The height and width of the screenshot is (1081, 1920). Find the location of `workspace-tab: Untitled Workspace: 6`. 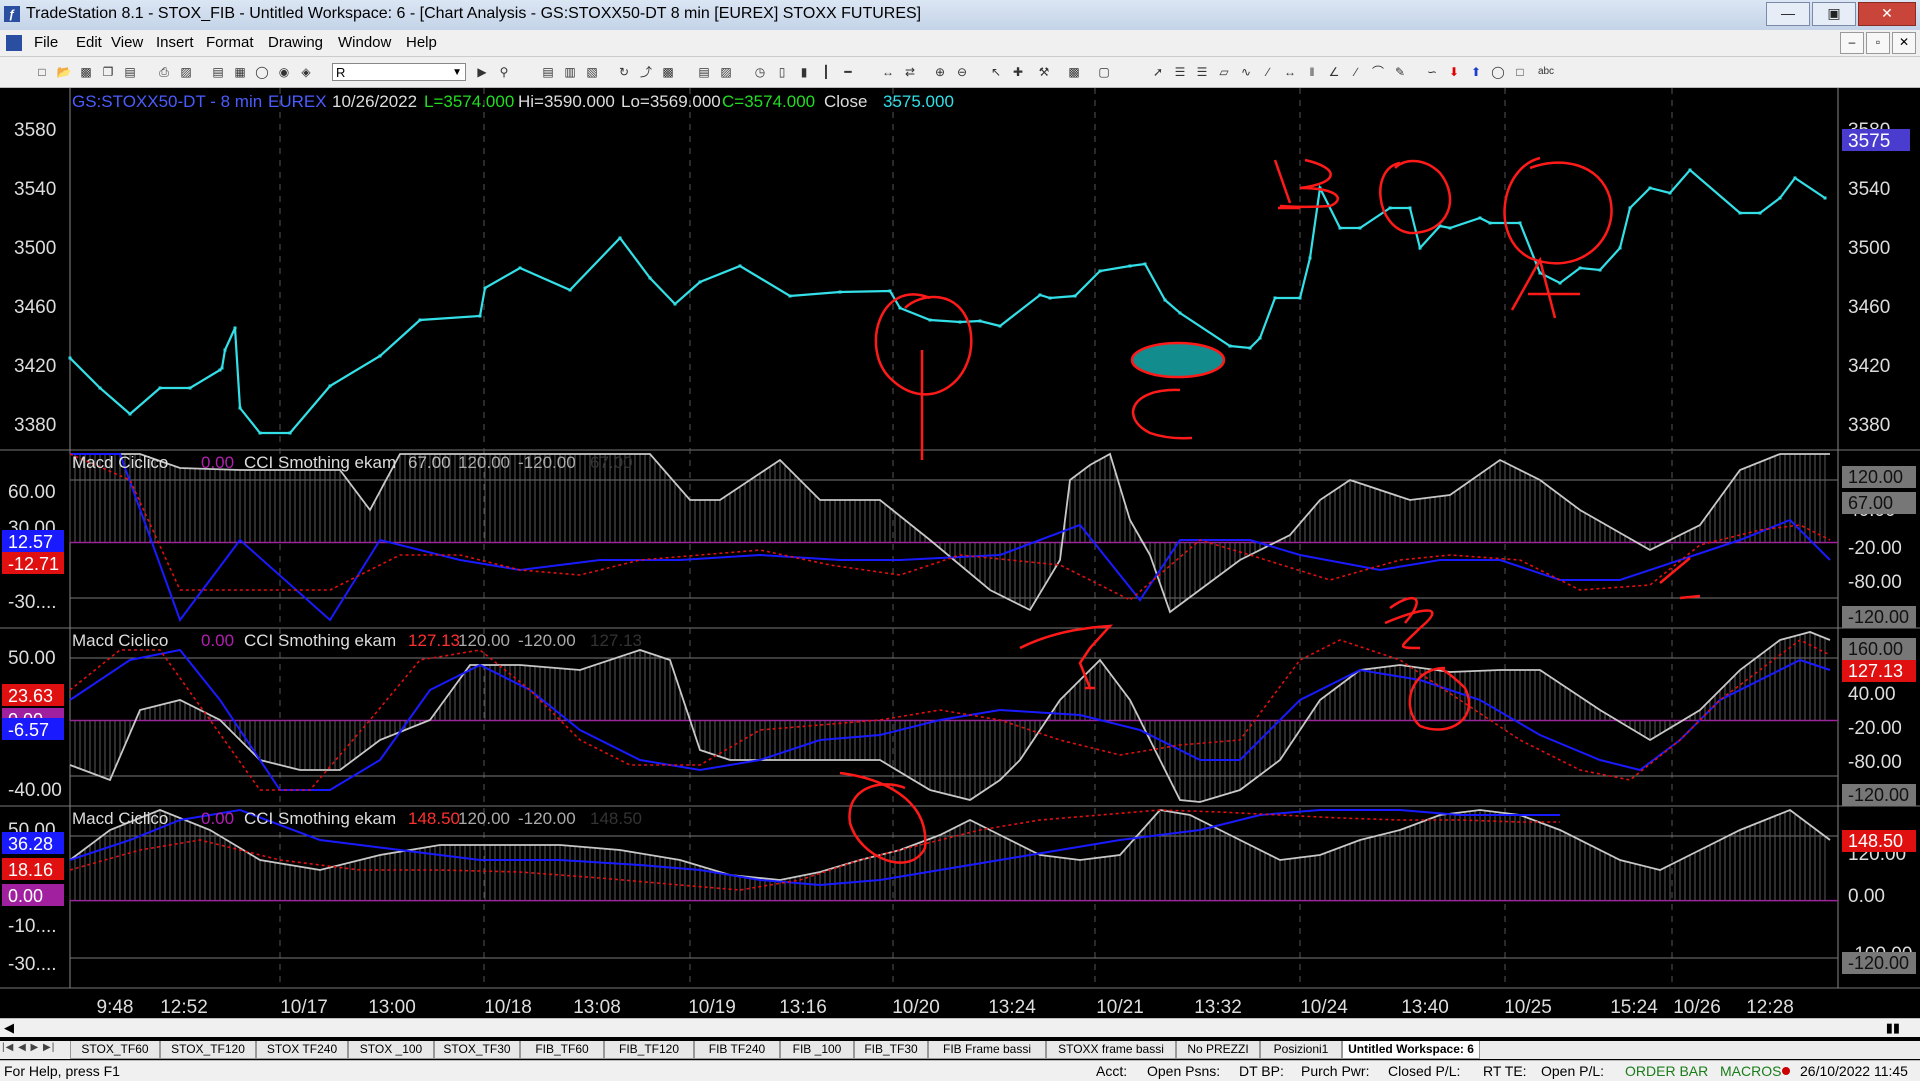

workspace-tab: Untitled Workspace: 6 is located at coordinates (1411, 1050).